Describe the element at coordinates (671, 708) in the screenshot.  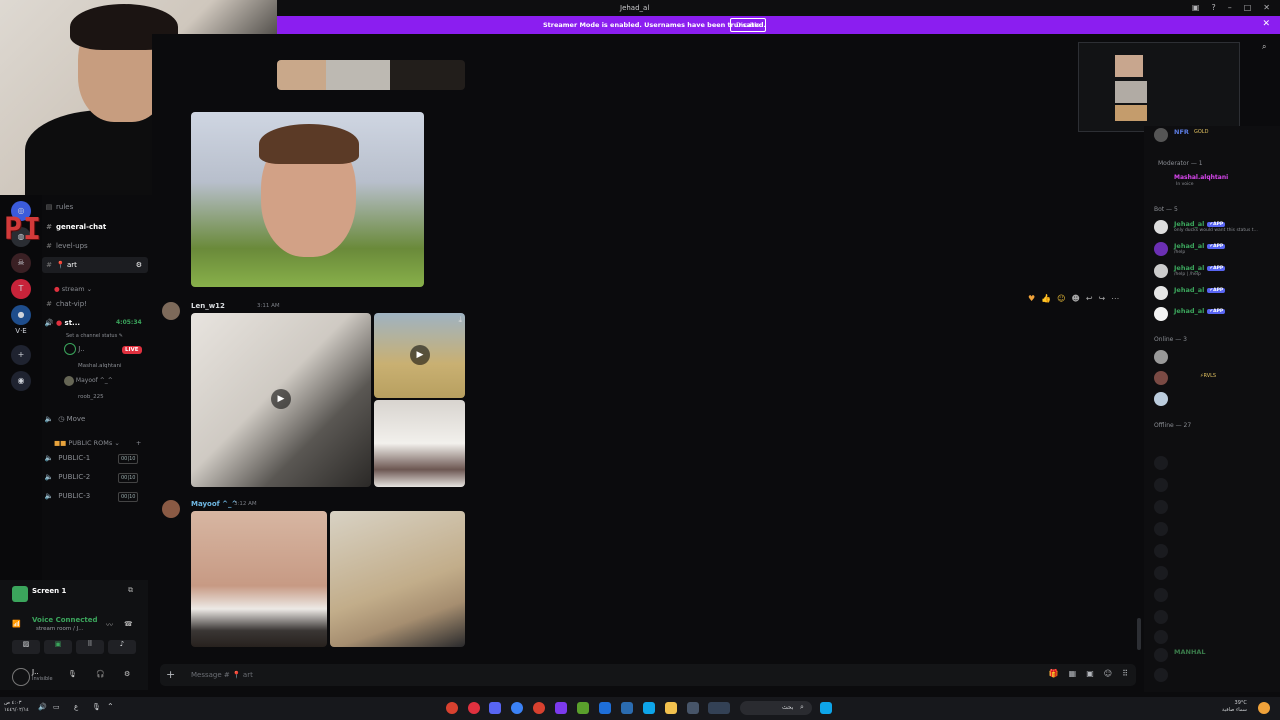
I see `file-explorer-icon` at that location.